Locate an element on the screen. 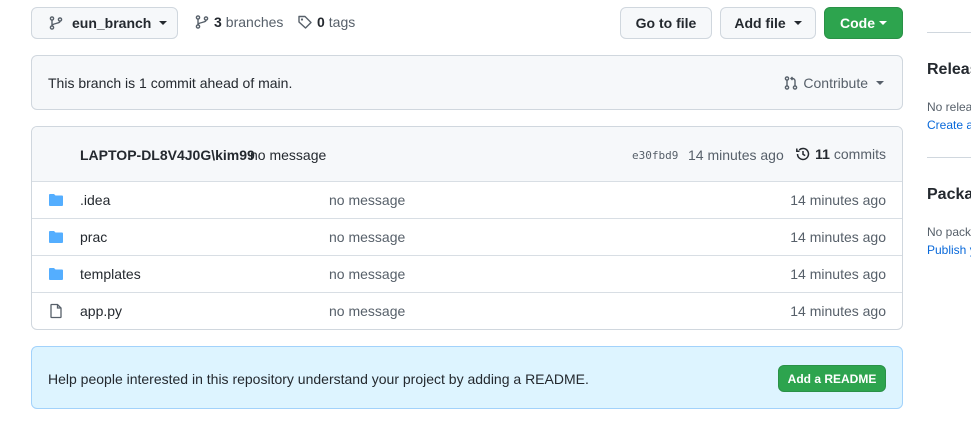  file-row: prac no message 14 minutes ago is located at coordinates (467, 236).